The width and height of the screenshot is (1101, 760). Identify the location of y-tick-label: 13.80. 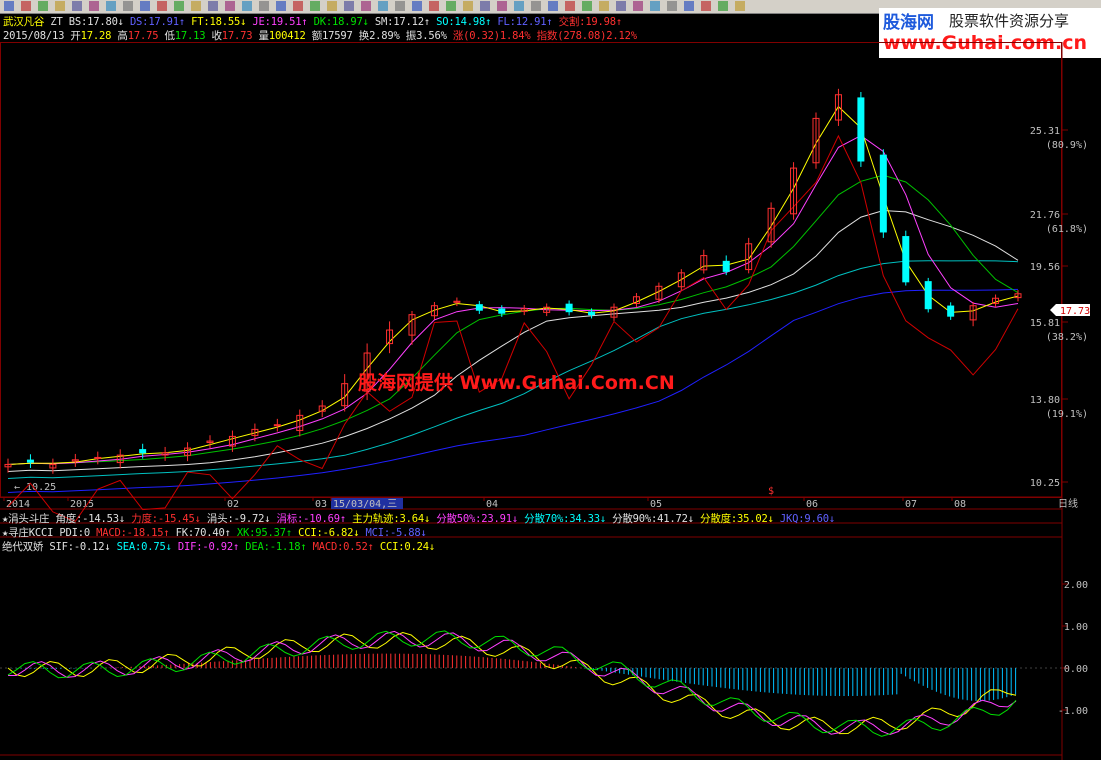
(1045, 400).